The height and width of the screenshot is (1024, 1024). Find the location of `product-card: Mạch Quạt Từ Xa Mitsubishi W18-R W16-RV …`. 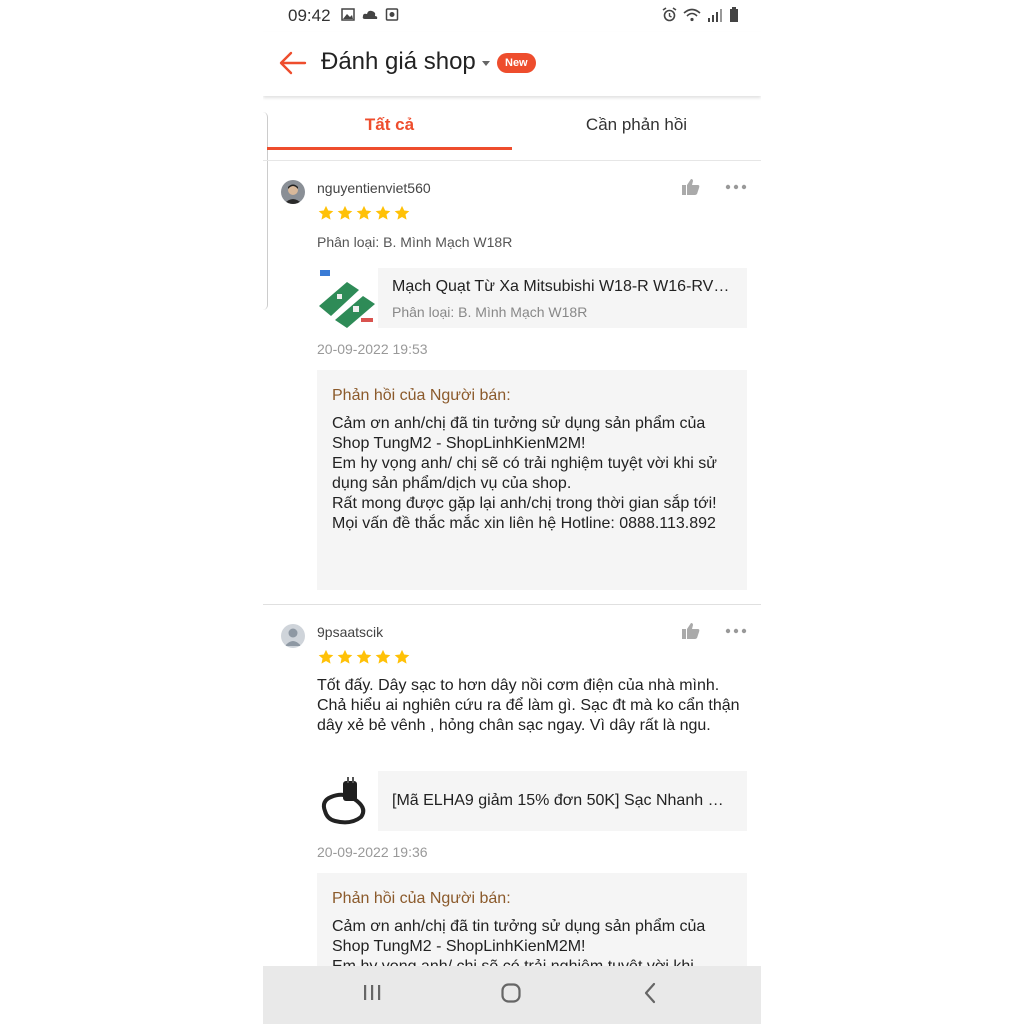

product-card: Mạch Quạt Từ Xa Mitsubishi W18-R W16-RV … is located at coordinates (532, 298).